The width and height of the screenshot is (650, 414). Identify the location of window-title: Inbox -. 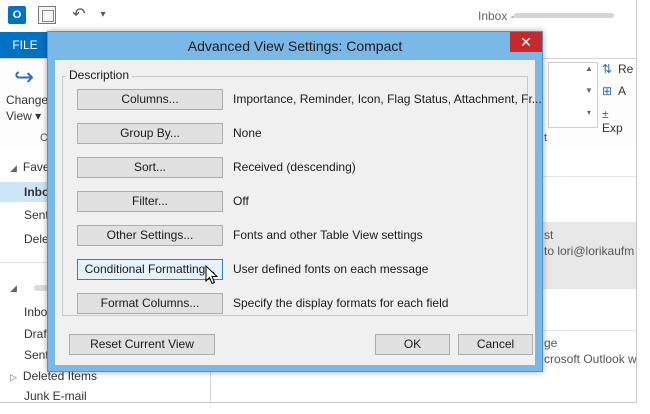
(496, 16).